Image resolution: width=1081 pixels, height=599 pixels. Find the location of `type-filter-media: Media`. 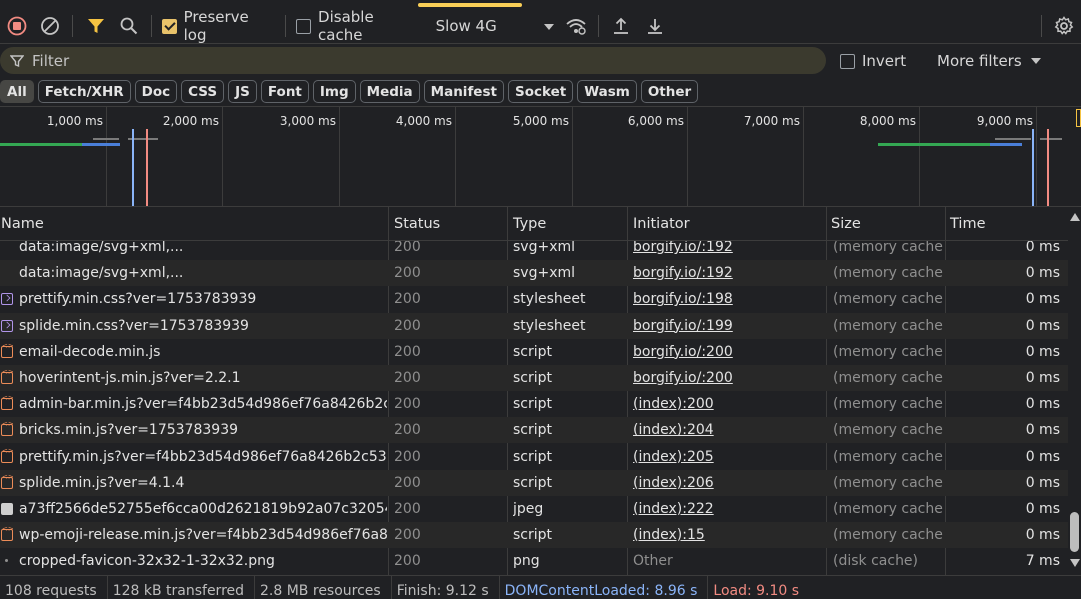

type-filter-media: Media is located at coordinates (389, 91).